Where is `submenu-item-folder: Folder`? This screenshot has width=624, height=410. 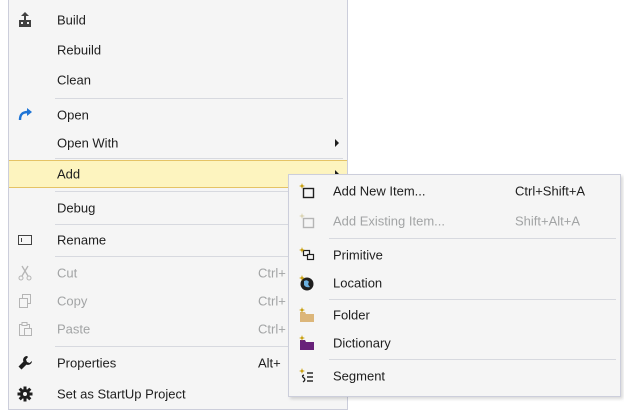
submenu-item-folder: Folder is located at coordinates (454, 315).